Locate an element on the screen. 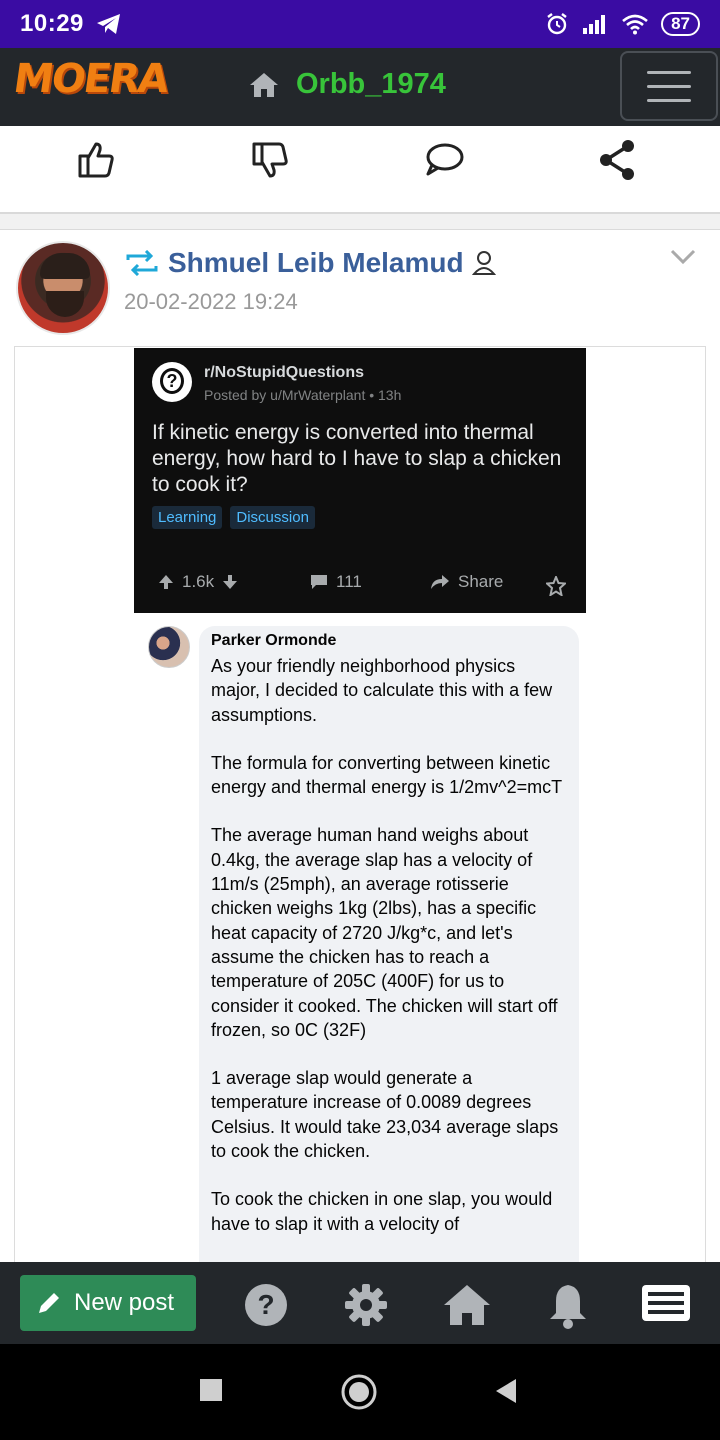 This screenshot has height=1440, width=720. app-header: MOERA Orbb_1974 is located at coordinates (360, 87).